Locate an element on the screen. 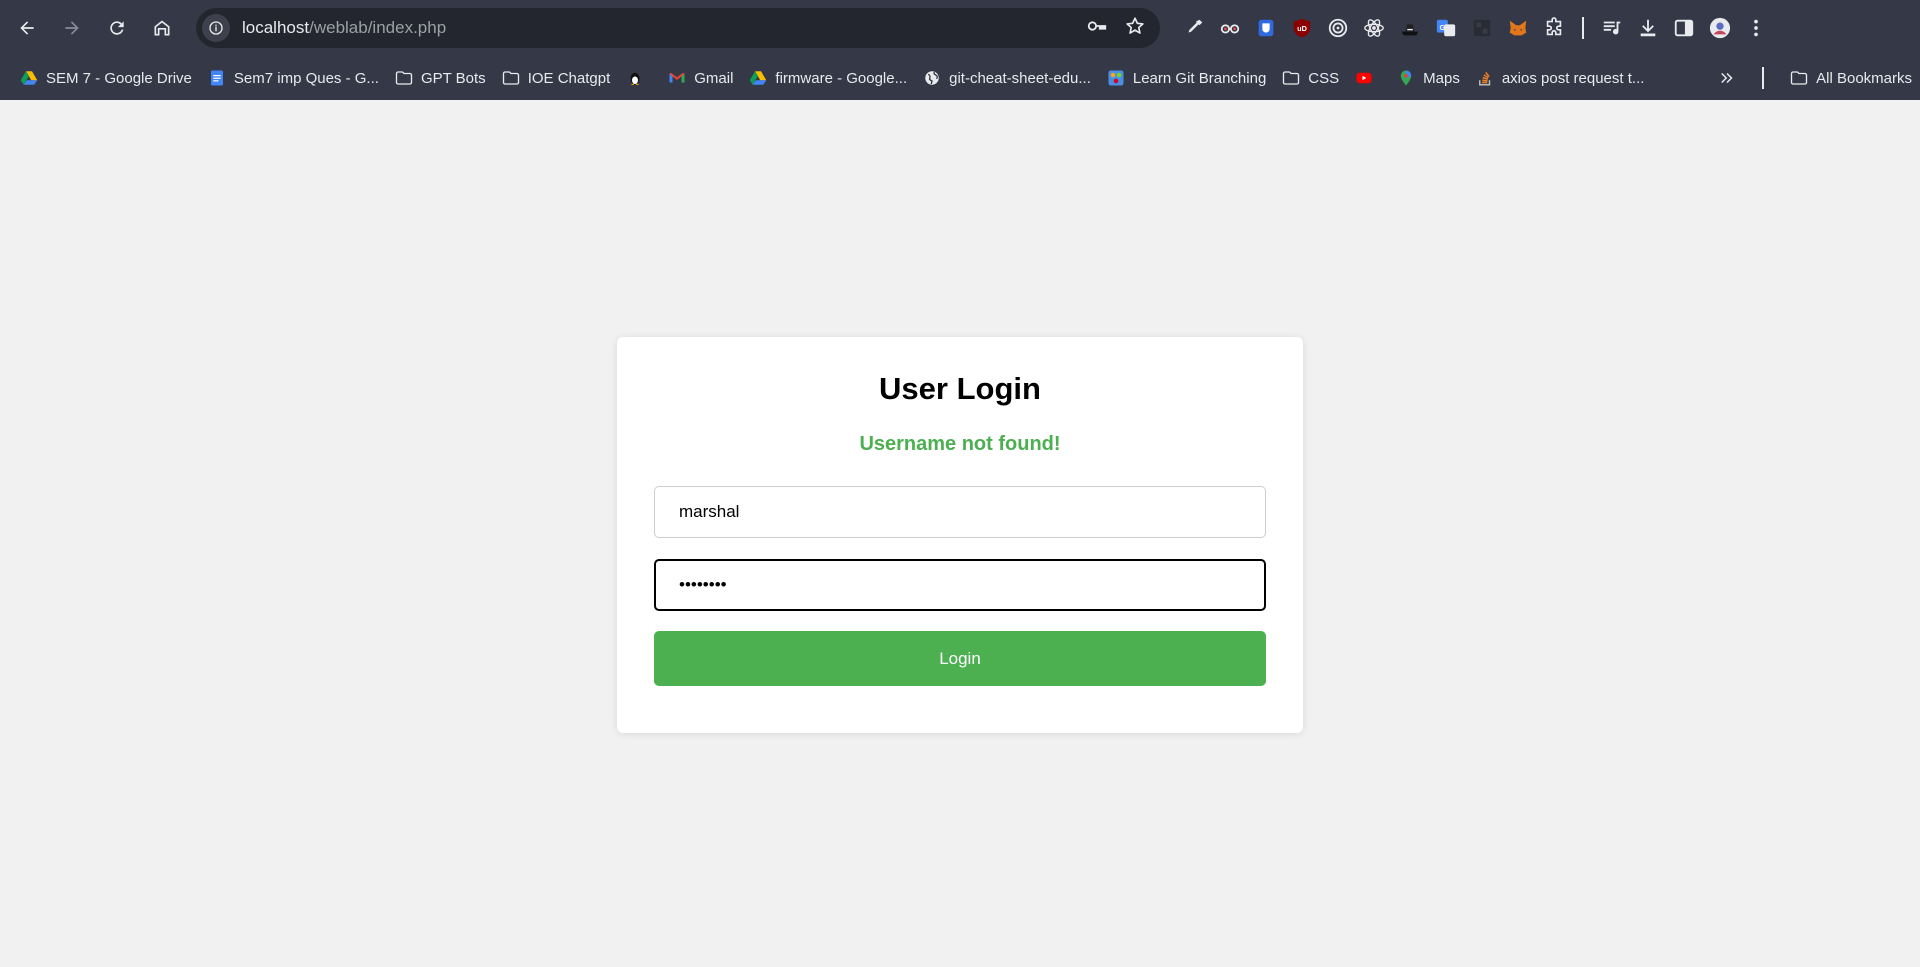 This screenshot has width=1920, height=967. bookmark-folder: CSS is located at coordinates (1310, 78).